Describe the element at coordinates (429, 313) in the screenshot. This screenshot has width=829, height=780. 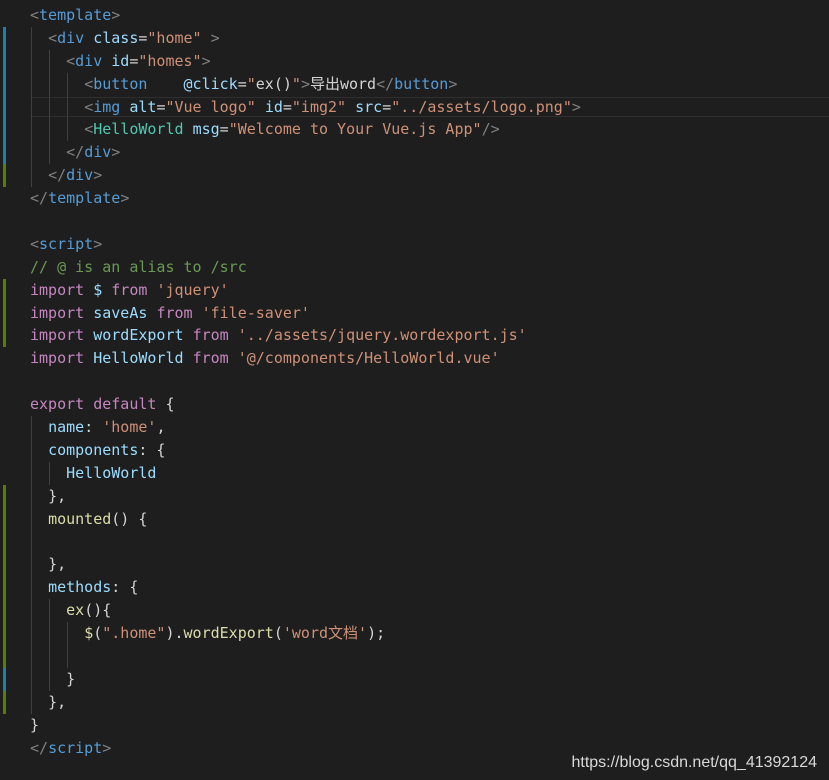
I see `code-line: import saveAs from 'file-saver'` at that location.